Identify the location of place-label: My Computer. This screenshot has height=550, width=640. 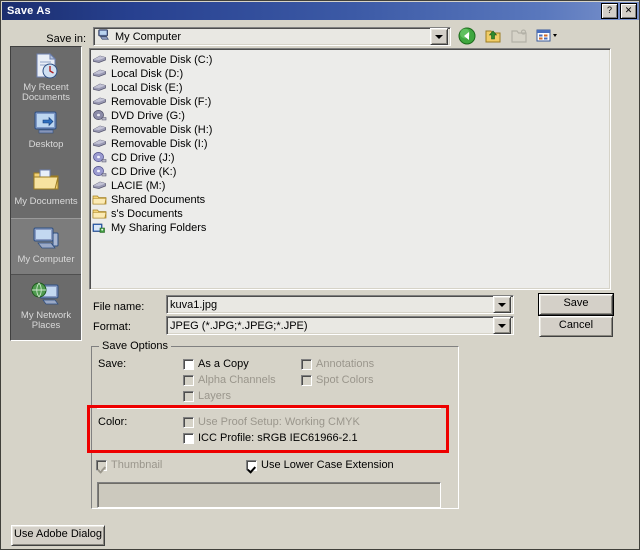
(46, 259).